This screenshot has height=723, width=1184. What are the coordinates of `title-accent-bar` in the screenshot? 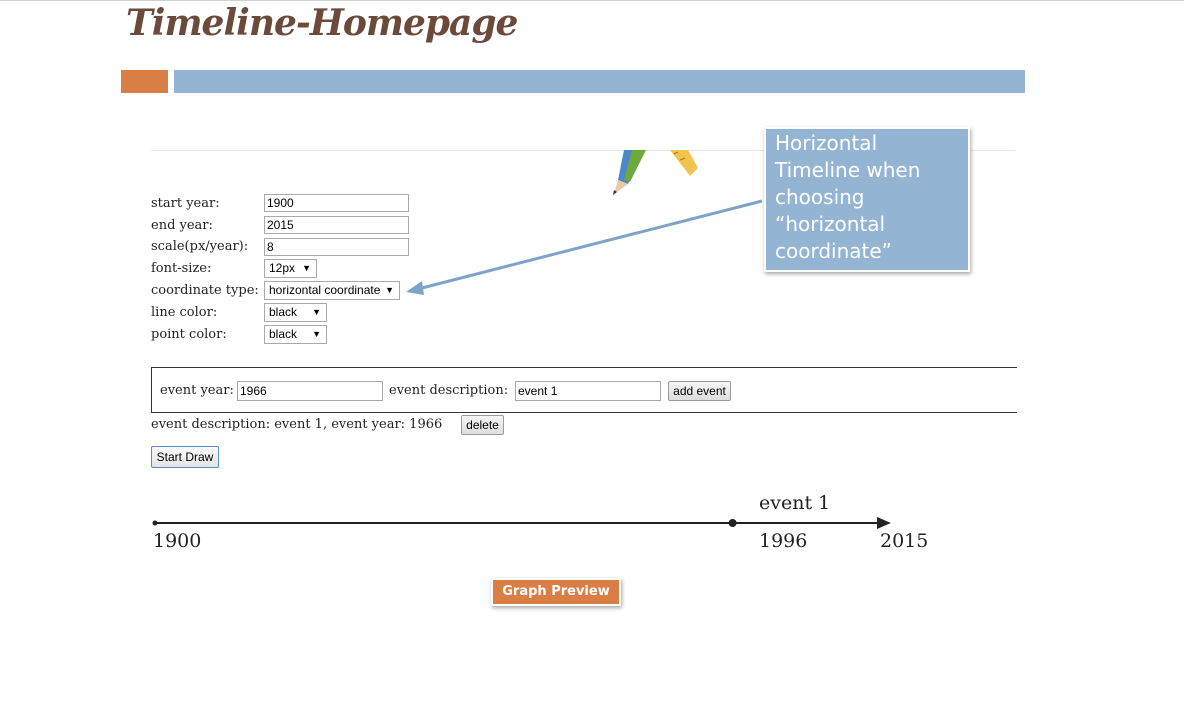 It's located at (599, 81).